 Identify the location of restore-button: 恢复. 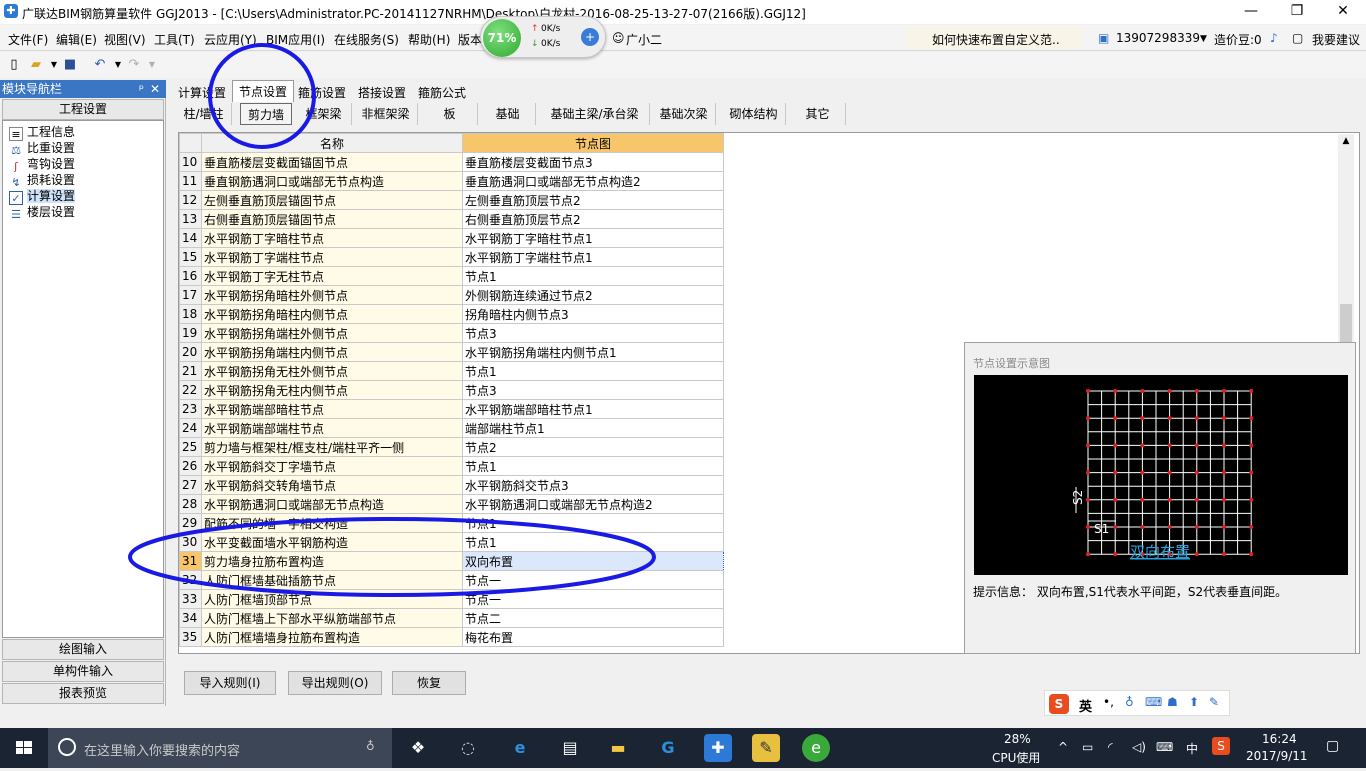
(429, 683).